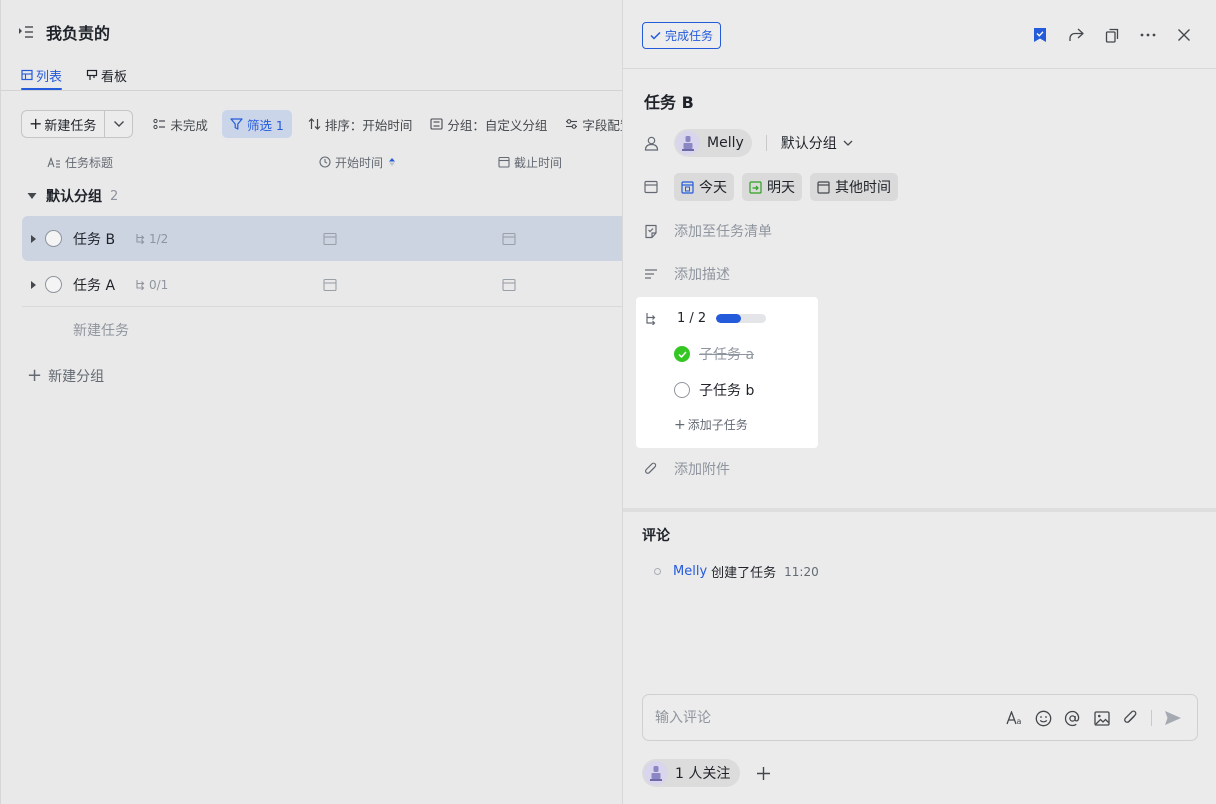  What do you see at coordinates (359, 162) in the screenshot?
I see `column-header-start: 开始时间` at bounding box center [359, 162].